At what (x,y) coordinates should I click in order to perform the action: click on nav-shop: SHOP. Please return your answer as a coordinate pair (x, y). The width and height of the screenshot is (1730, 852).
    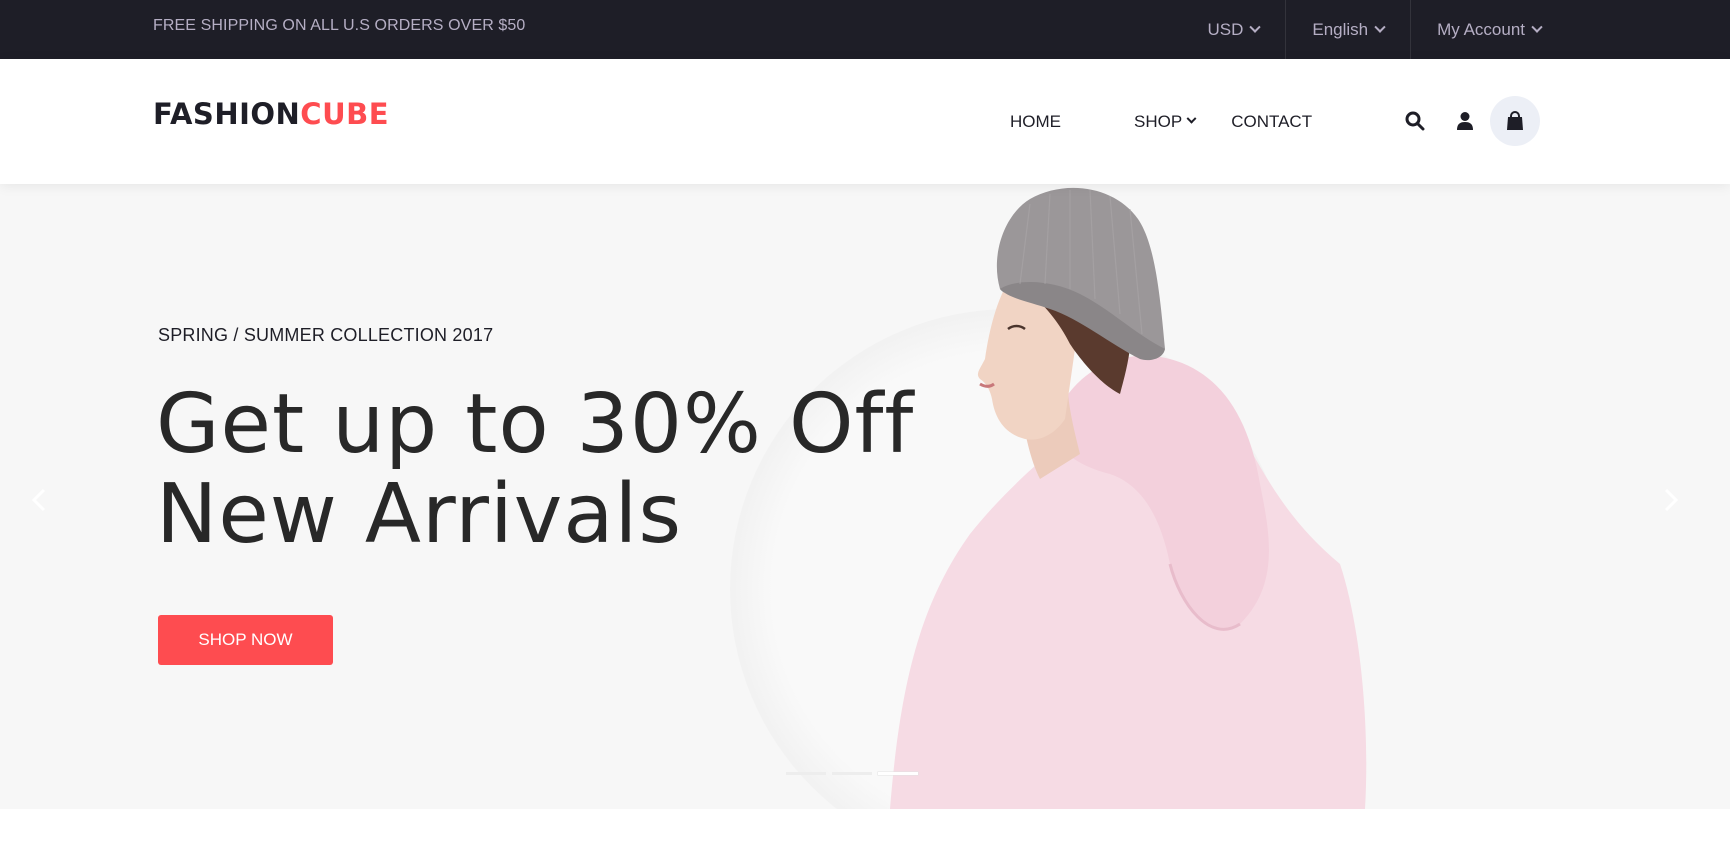
    Looking at the image, I should click on (1165, 121).